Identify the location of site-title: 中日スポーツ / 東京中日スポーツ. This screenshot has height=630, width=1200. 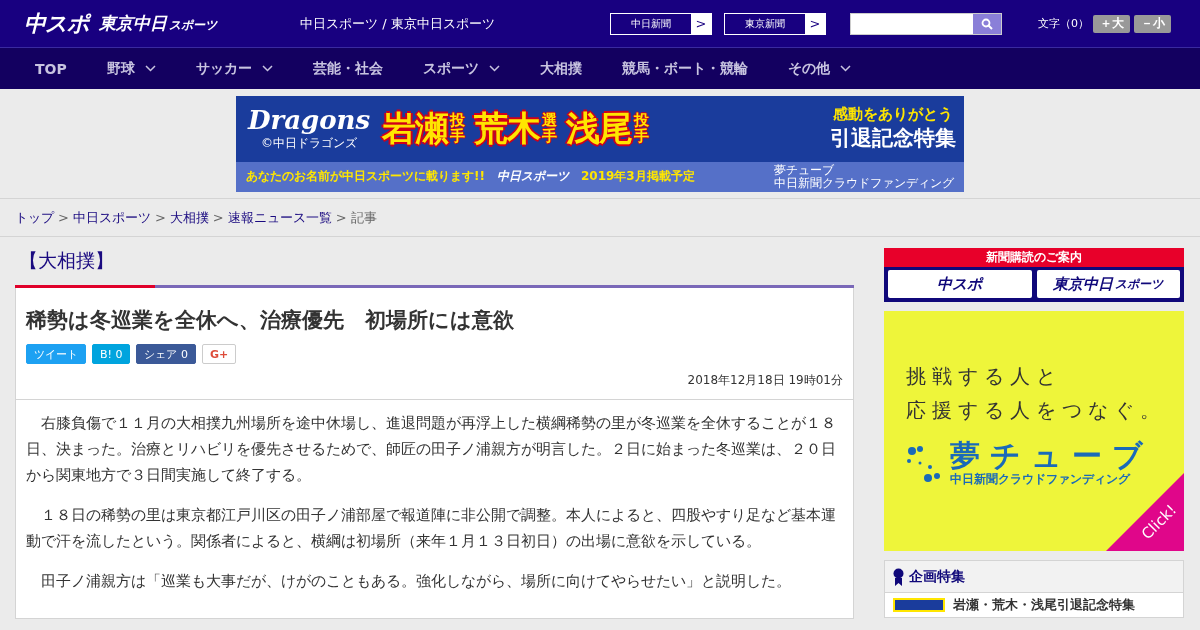
(398, 23).